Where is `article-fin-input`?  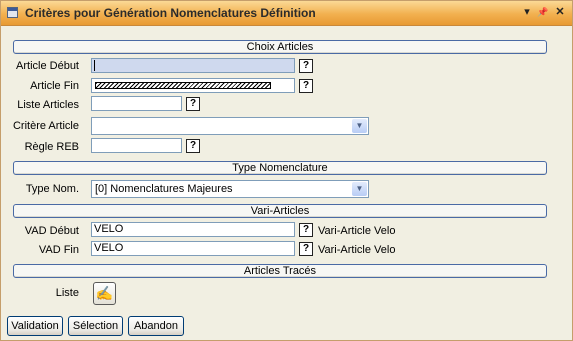
article-fin-input is located at coordinates (193, 85).